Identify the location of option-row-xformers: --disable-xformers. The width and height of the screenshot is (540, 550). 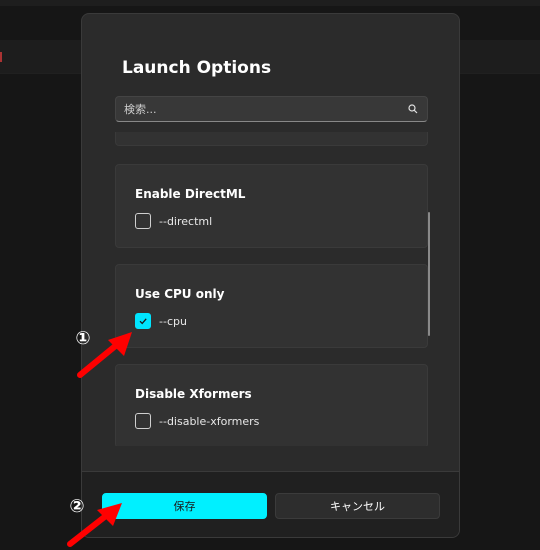
(197, 421).